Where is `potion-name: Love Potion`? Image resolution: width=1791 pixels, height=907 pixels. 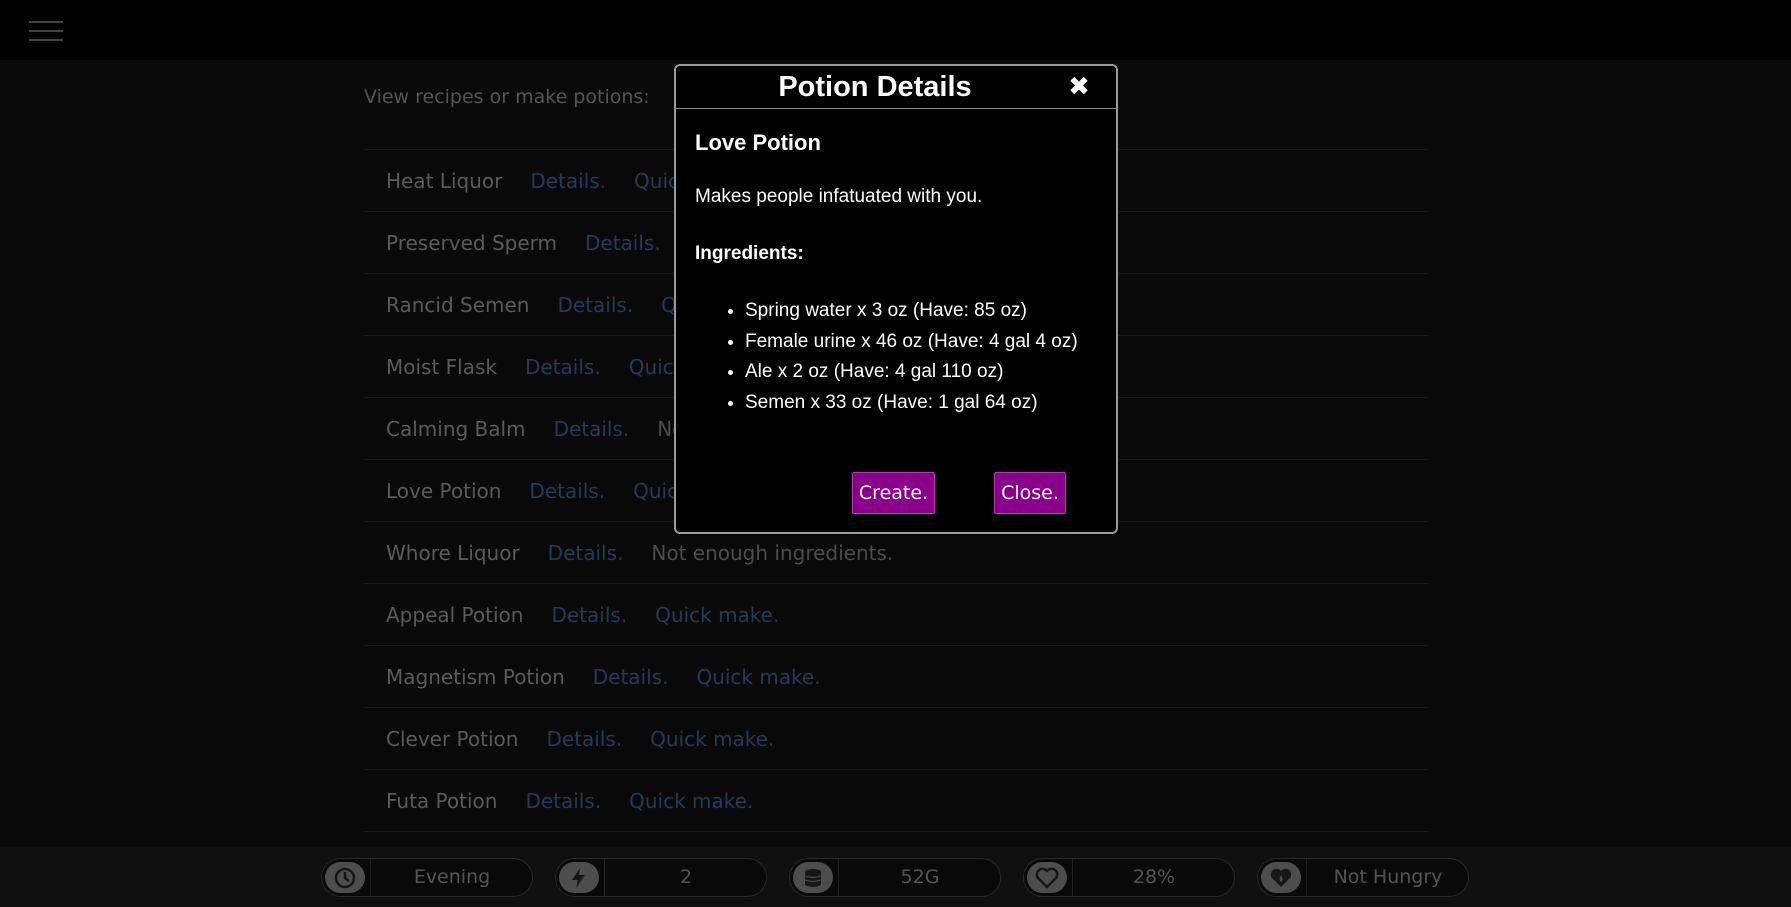 potion-name: Love Potion is located at coordinates (758, 142).